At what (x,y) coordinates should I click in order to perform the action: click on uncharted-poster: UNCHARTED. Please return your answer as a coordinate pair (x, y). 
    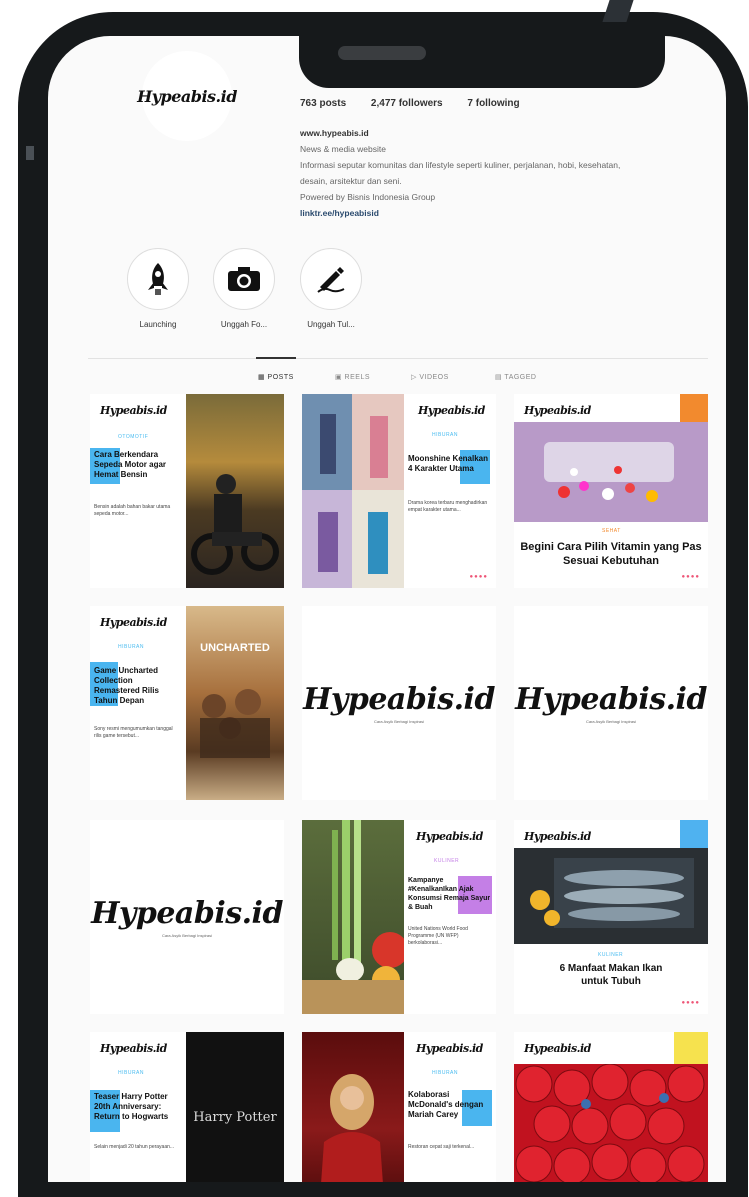
    Looking at the image, I should click on (235, 703).